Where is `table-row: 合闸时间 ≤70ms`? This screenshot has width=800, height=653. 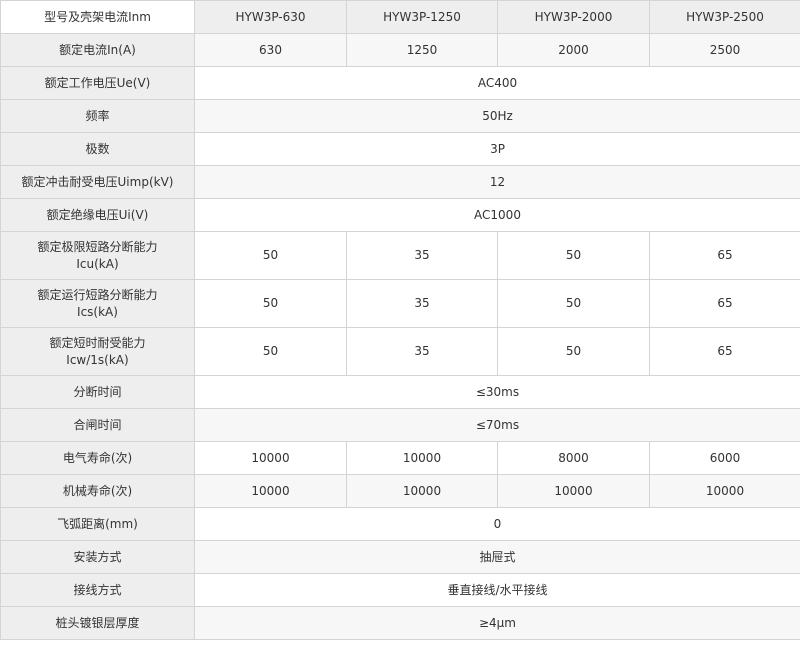
table-row: 合闸时间 ≤70ms is located at coordinates (400, 425).